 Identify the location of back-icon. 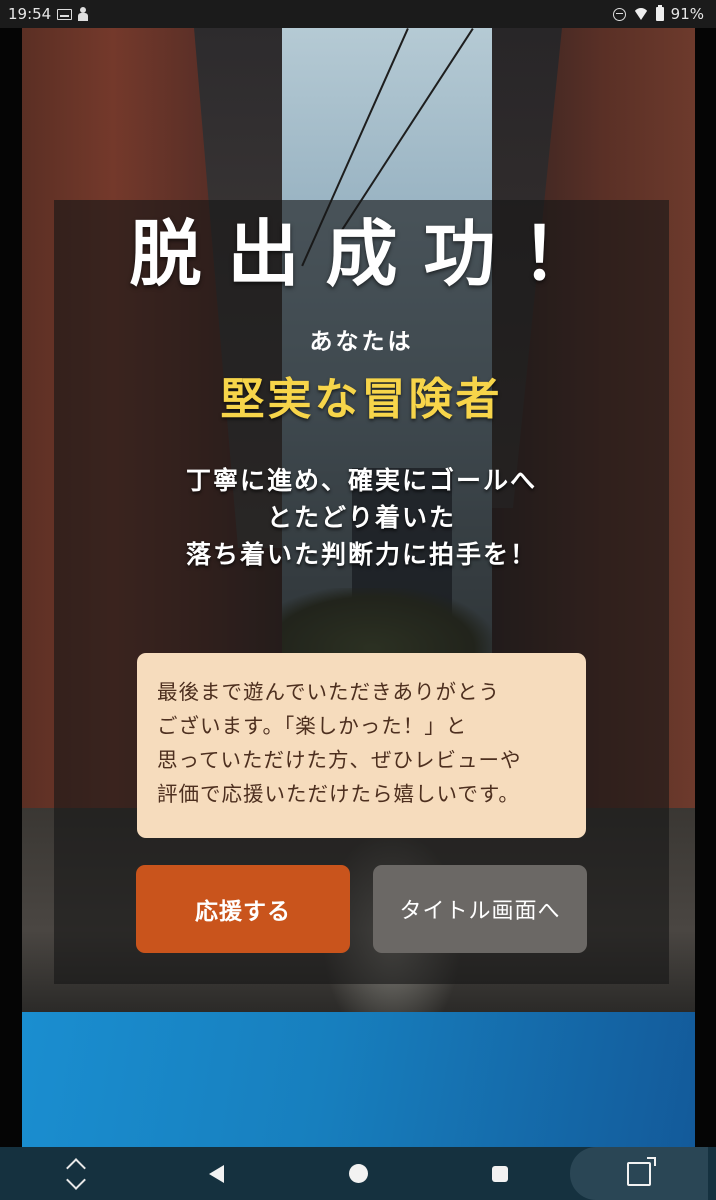
(216, 1173).